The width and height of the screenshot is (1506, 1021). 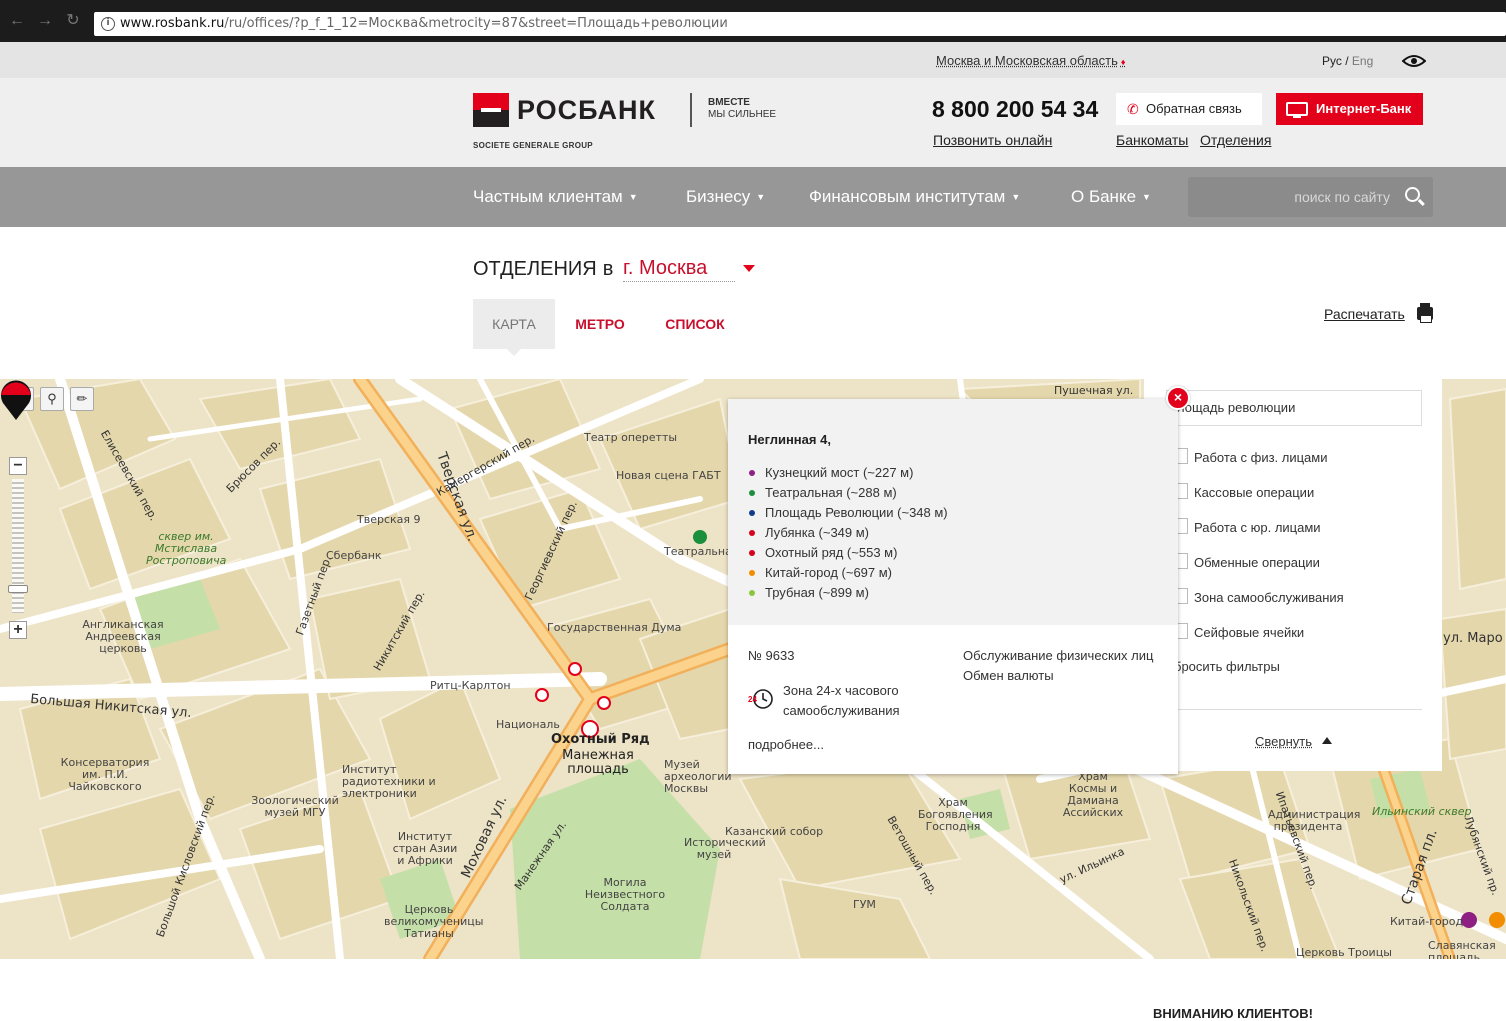 What do you see at coordinates (389, 519) in the screenshot?
I see `map-label: Тверская 9` at bounding box center [389, 519].